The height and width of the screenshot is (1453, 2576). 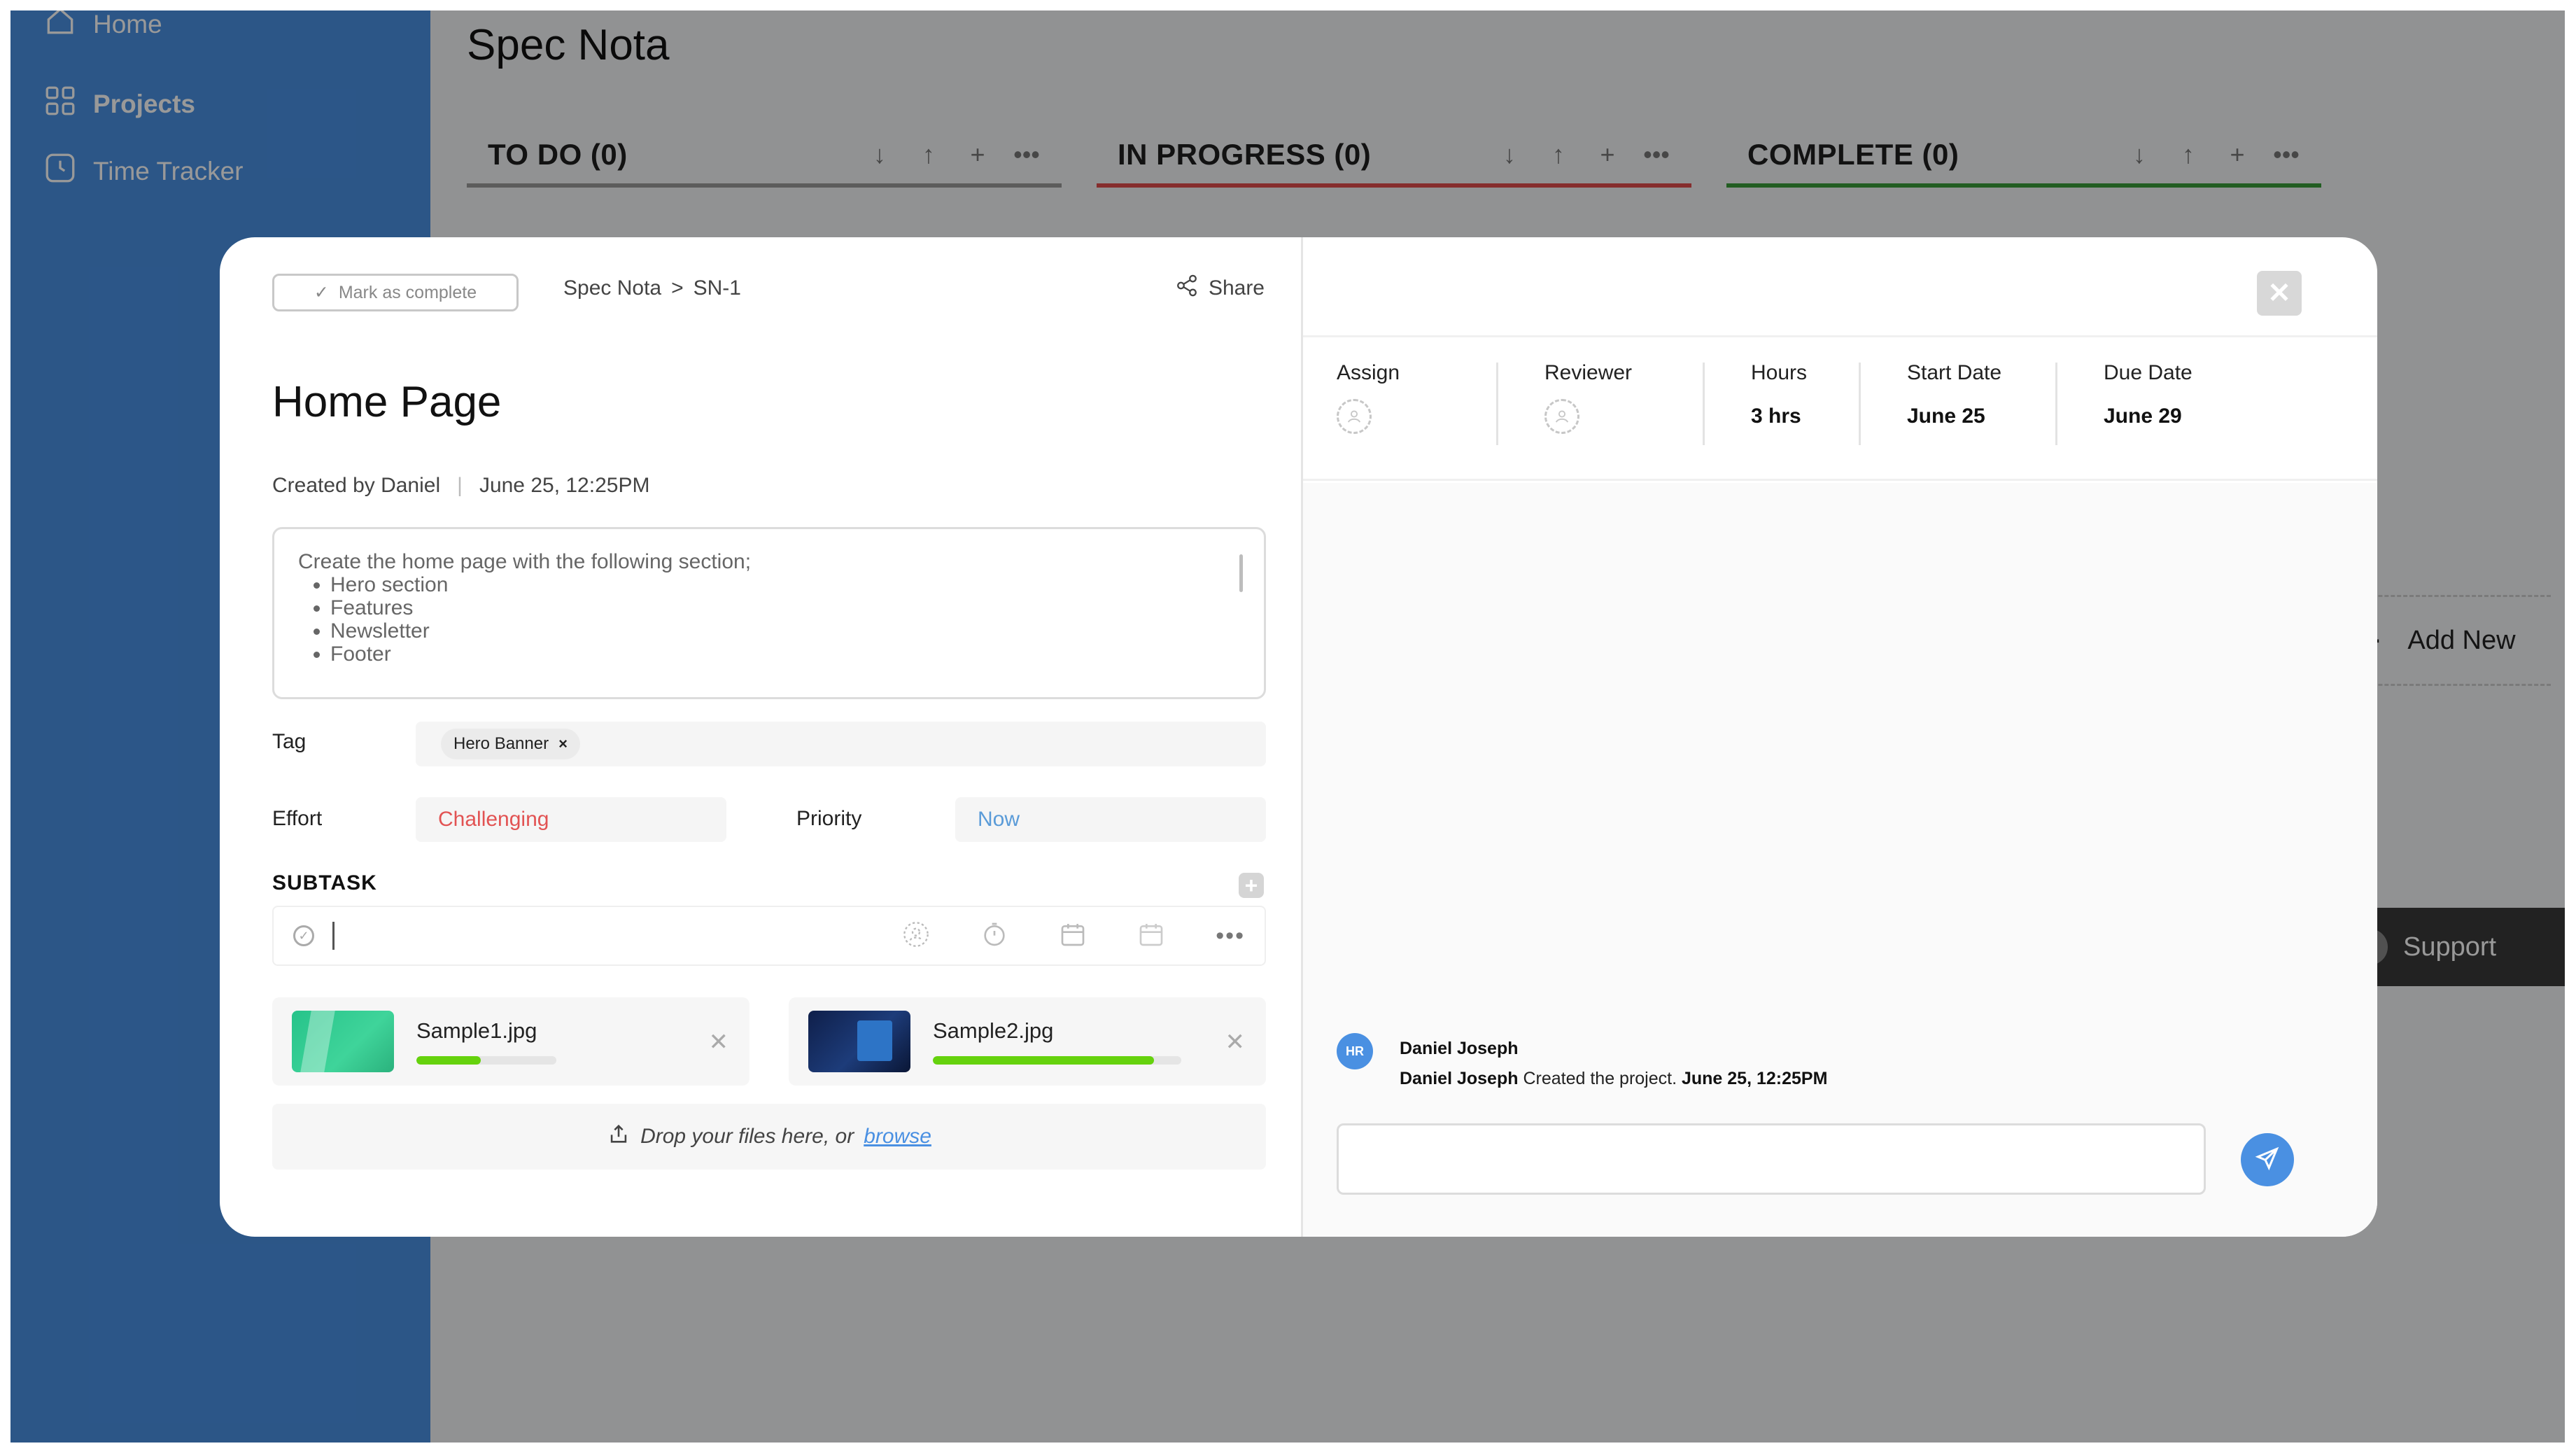 What do you see at coordinates (1459, 1048) in the screenshot?
I see `activity-author: Daniel Joseph` at bounding box center [1459, 1048].